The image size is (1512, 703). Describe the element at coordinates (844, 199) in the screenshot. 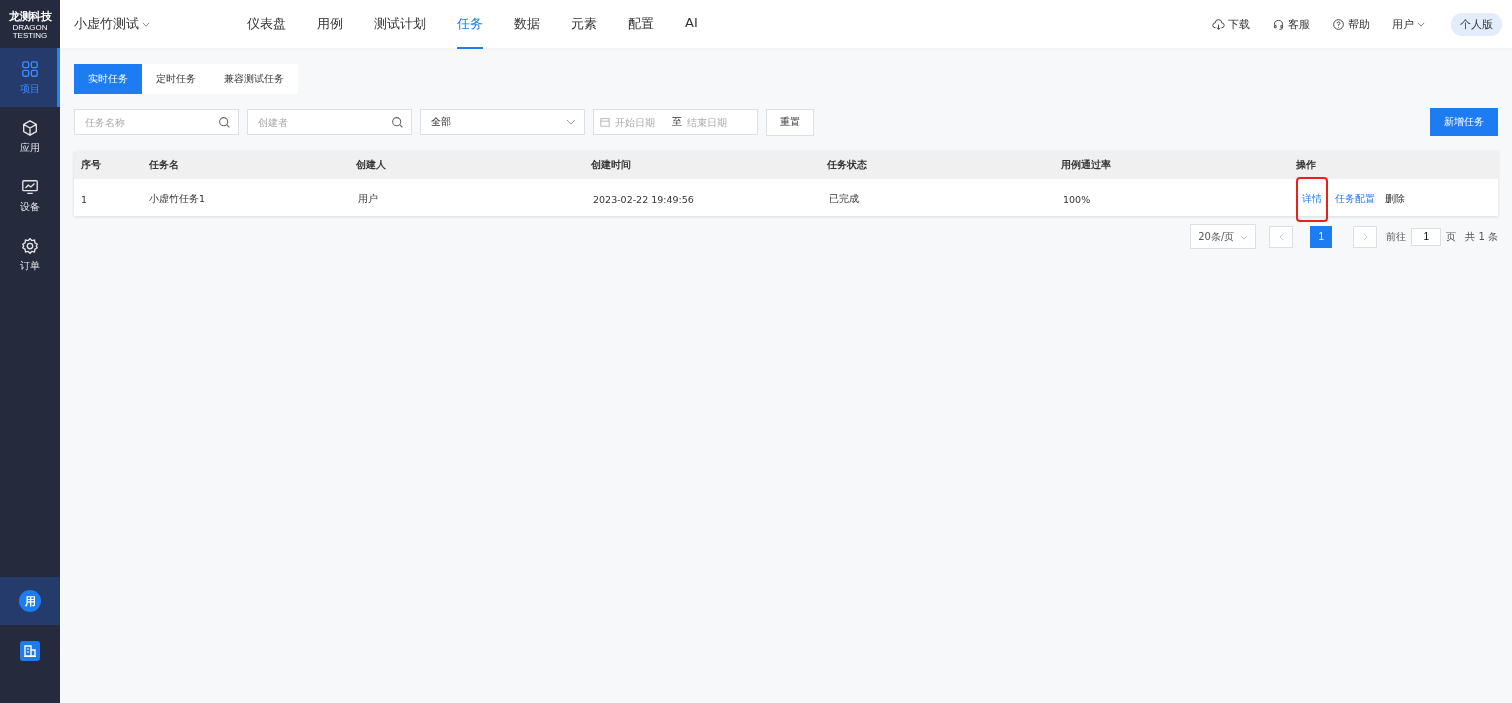

I see `table-cell-text: 已完成` at that location.